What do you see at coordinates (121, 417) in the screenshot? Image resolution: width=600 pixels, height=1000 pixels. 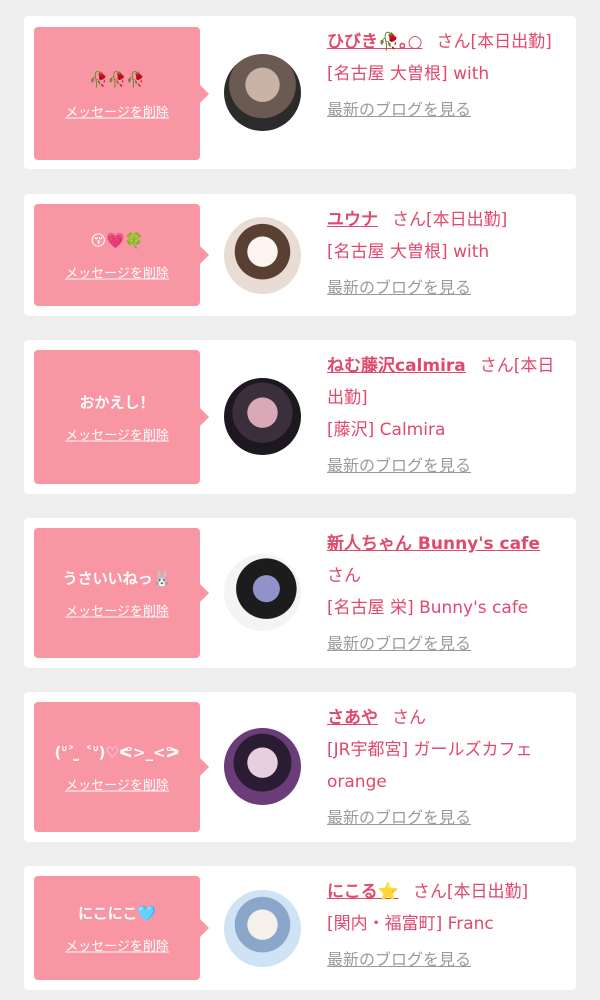 I see `message-bubble: おかえし！ メッセージを削除` at bounding box center [121, 417].